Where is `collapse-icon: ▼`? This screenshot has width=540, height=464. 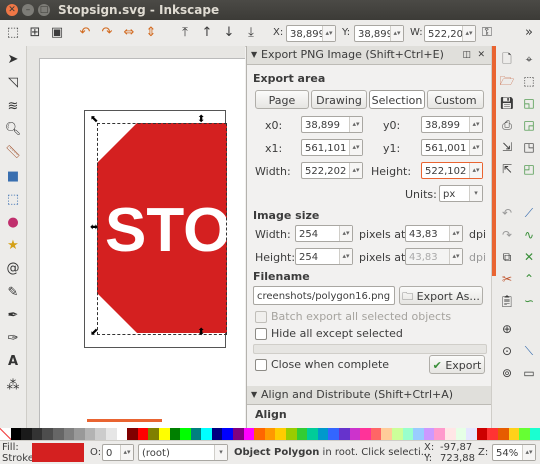
collapse-icon: ▼ is located at coordinates (254, 55).